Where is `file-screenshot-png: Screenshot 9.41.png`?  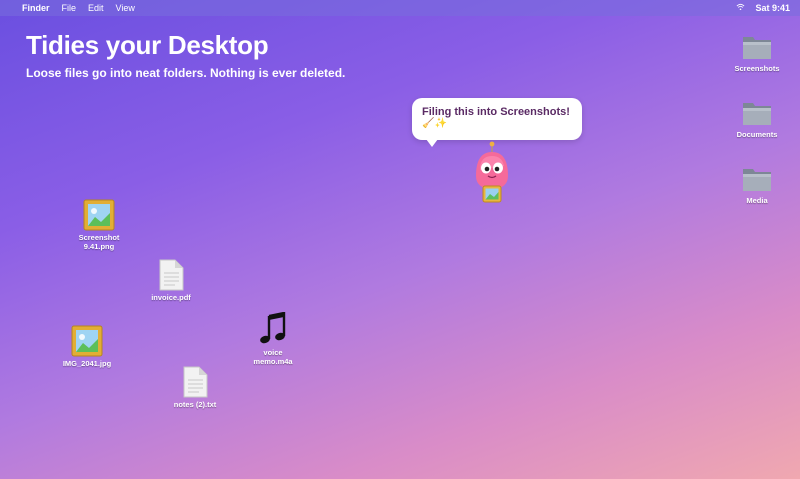
file-screenshot-png: Screenshot 9.41.png is located at coordinates (99, 225).